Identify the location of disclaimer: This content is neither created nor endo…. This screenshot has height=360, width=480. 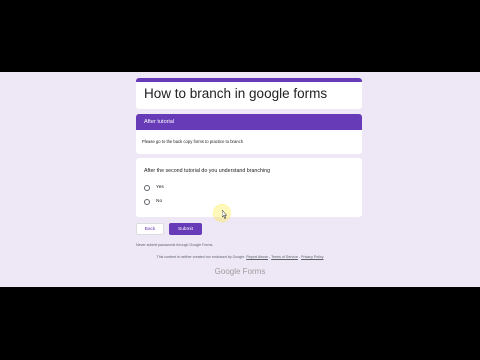
(240, 257).